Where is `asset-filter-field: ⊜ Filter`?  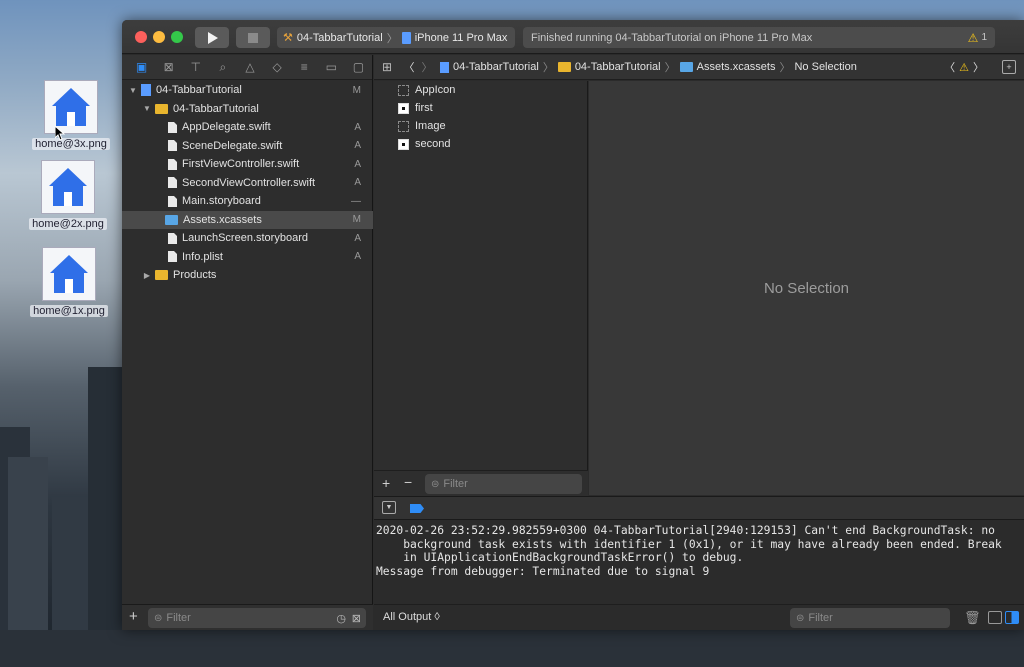 asset-filter-field: ⊜ Filter is located at coordinates (503, 484).